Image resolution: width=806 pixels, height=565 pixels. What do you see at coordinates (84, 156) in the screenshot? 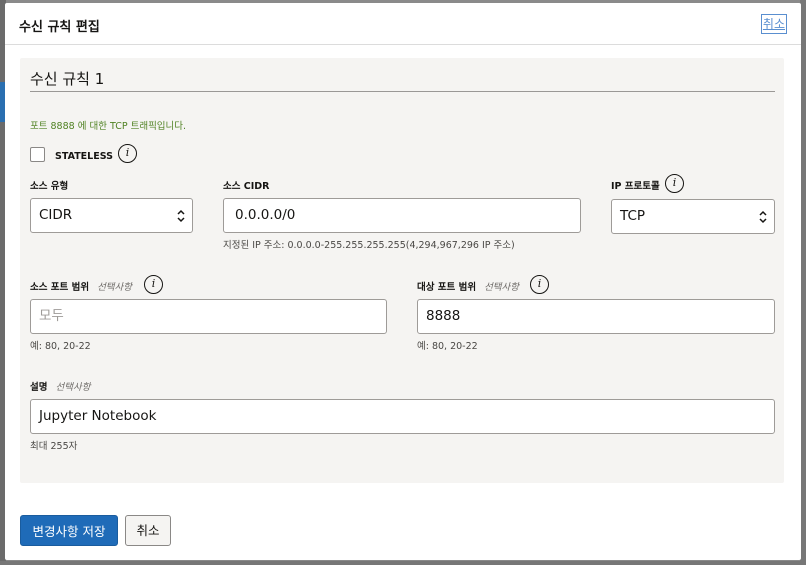
I see `stateless-label: STATELESS` at bounding box center [84, 156].